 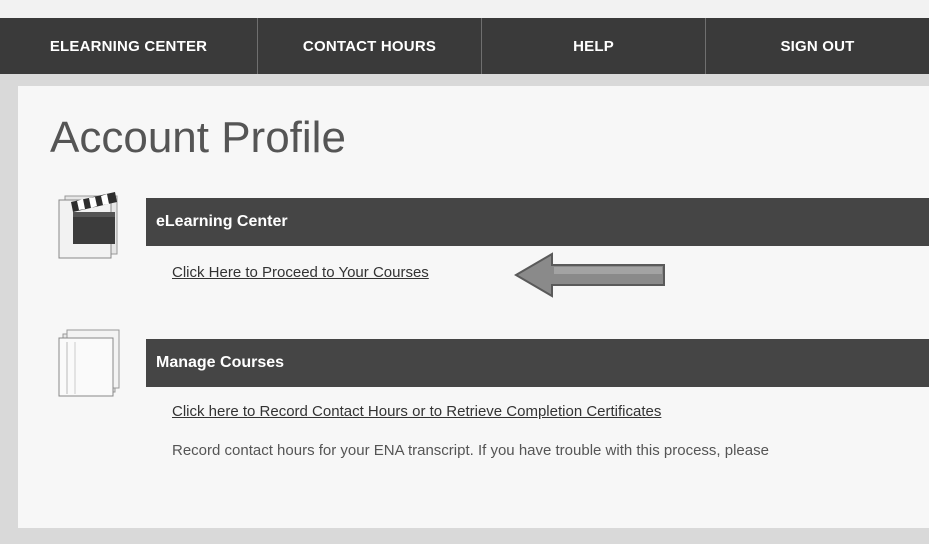 I want to click on book-icon, so click(x=94, y=363).